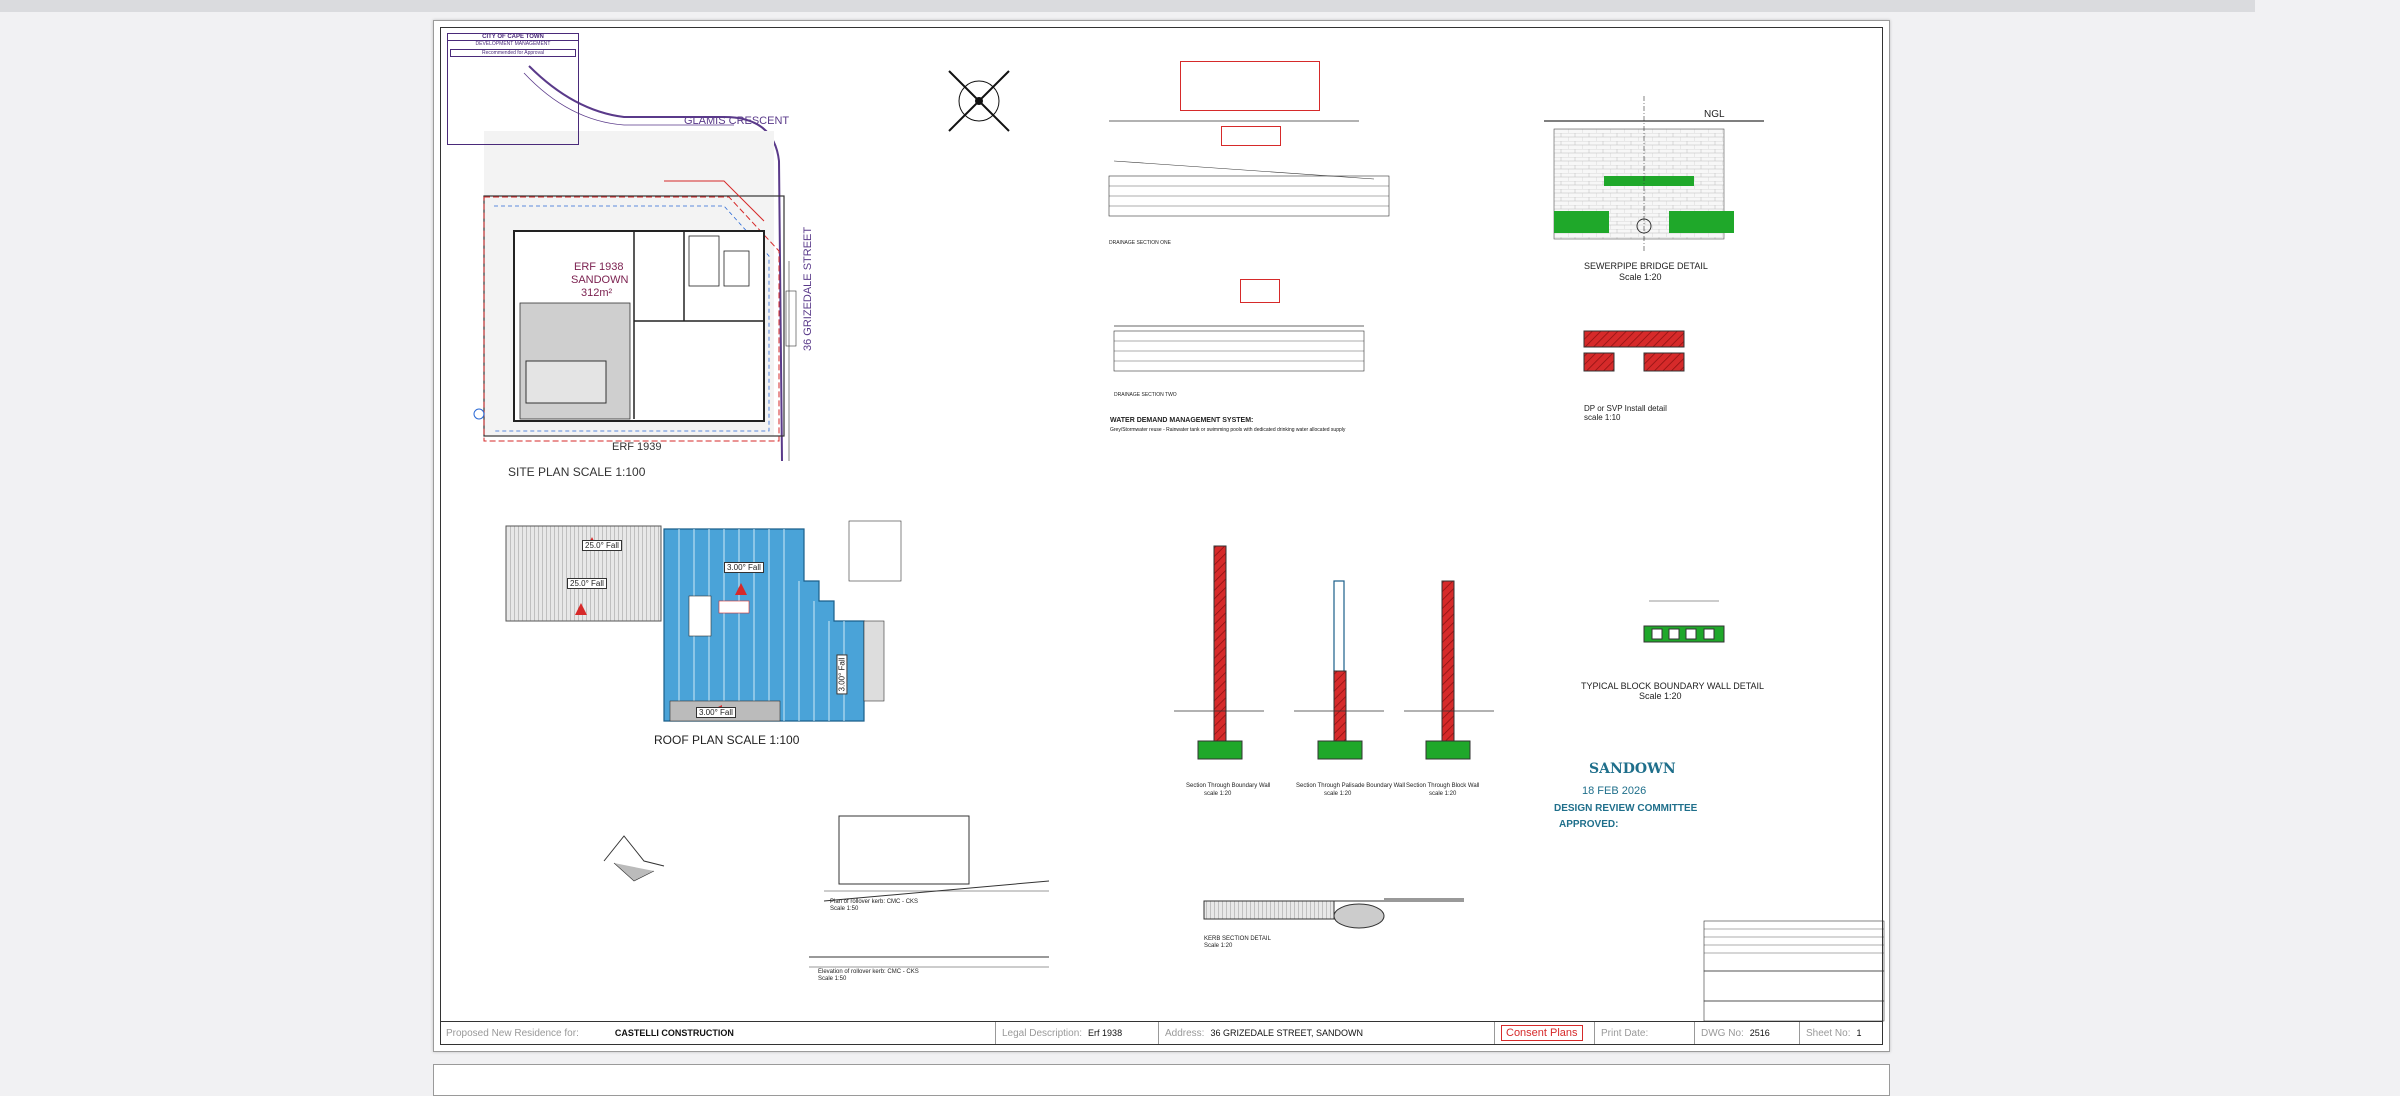 This screenshot has height=1096, width=2400. Describe the element at coordinates (1625, 1033) in the screenshot. I see `print-date-caption: Print Date:` at that location.